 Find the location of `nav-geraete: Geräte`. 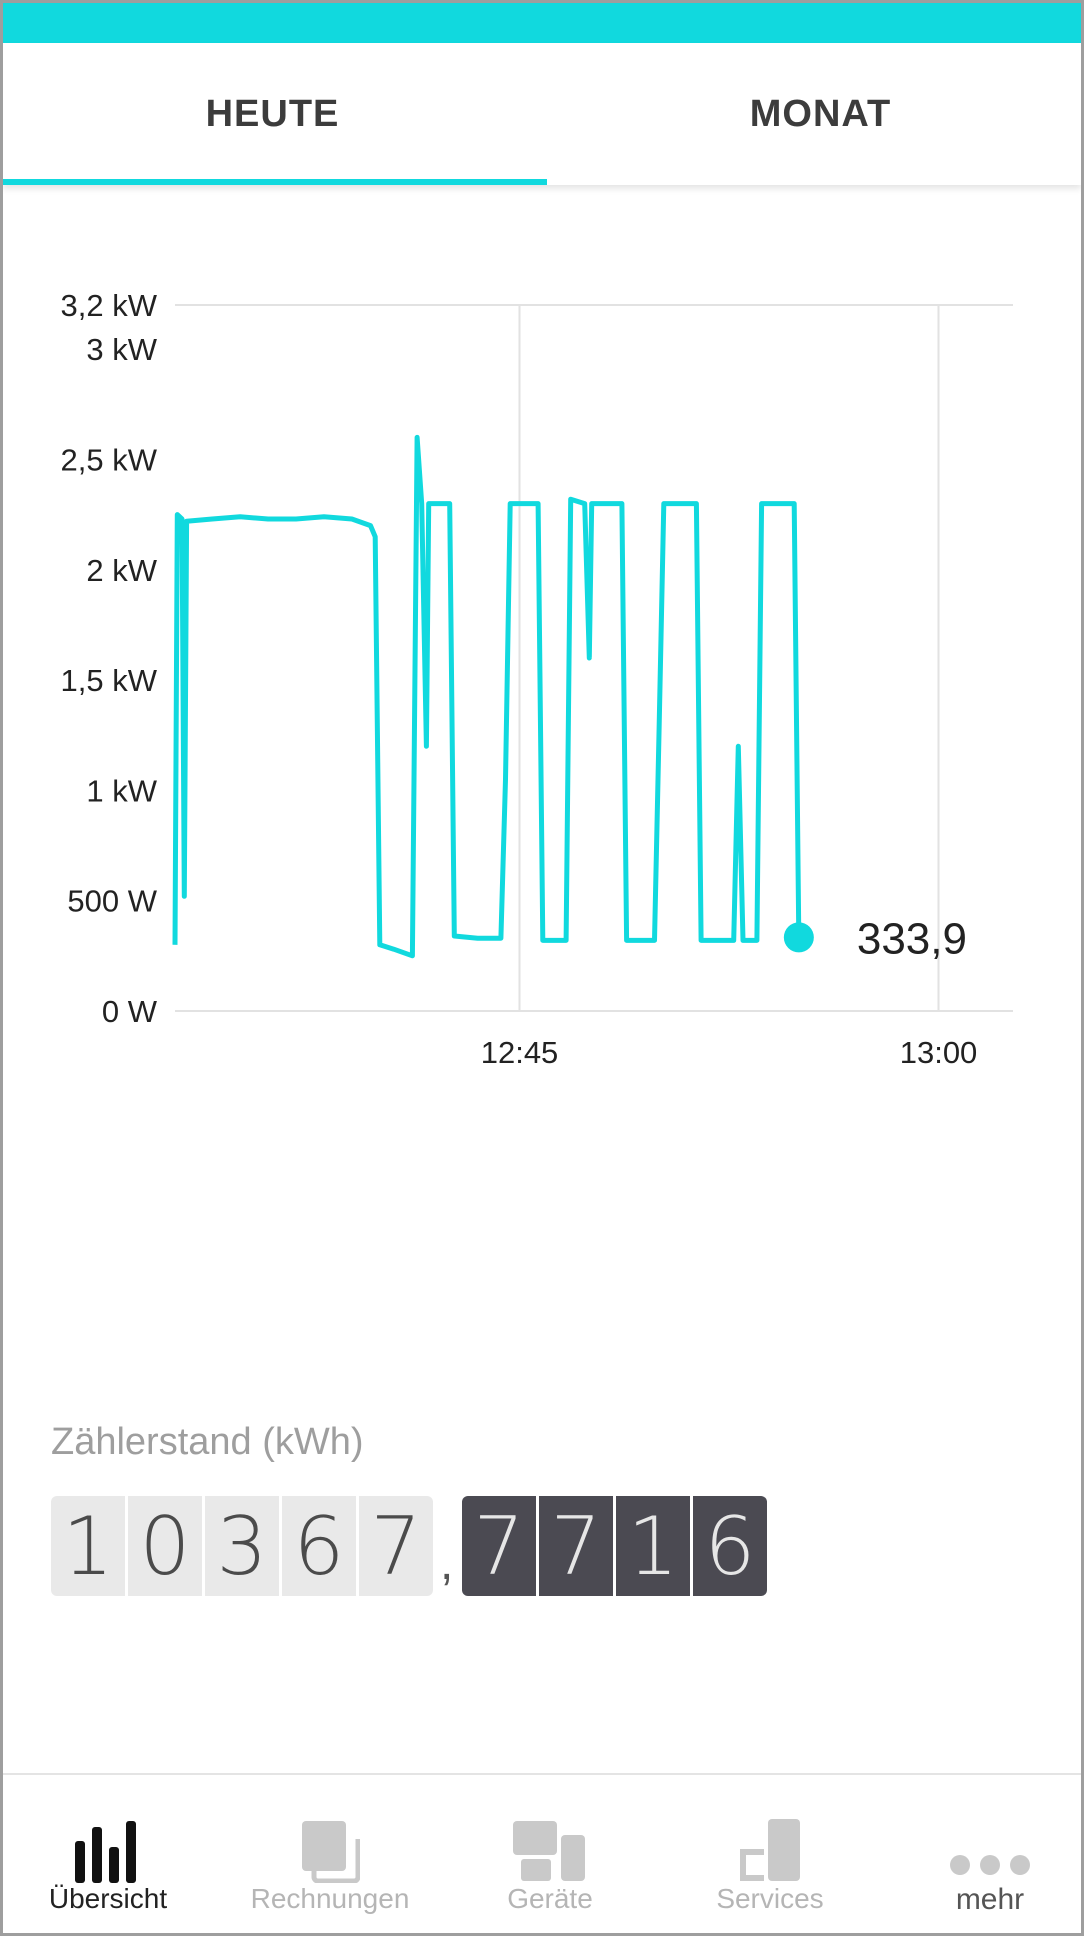

nav-geraete: Geräte is located at coordinates (550, 1854).